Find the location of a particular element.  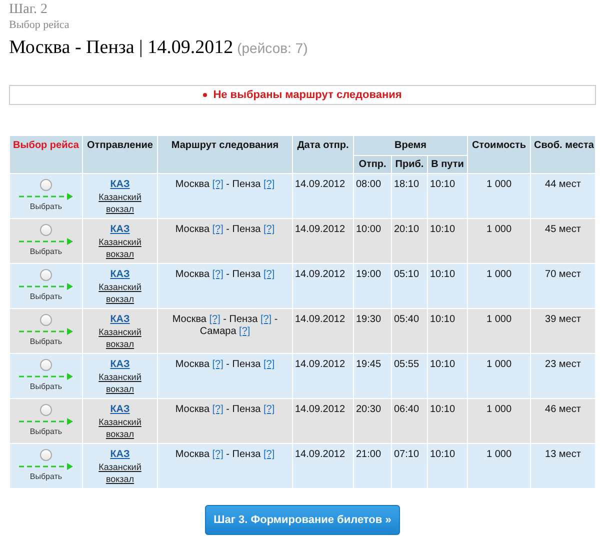

column-header: Стоимость is located at coordinates (499, 155).